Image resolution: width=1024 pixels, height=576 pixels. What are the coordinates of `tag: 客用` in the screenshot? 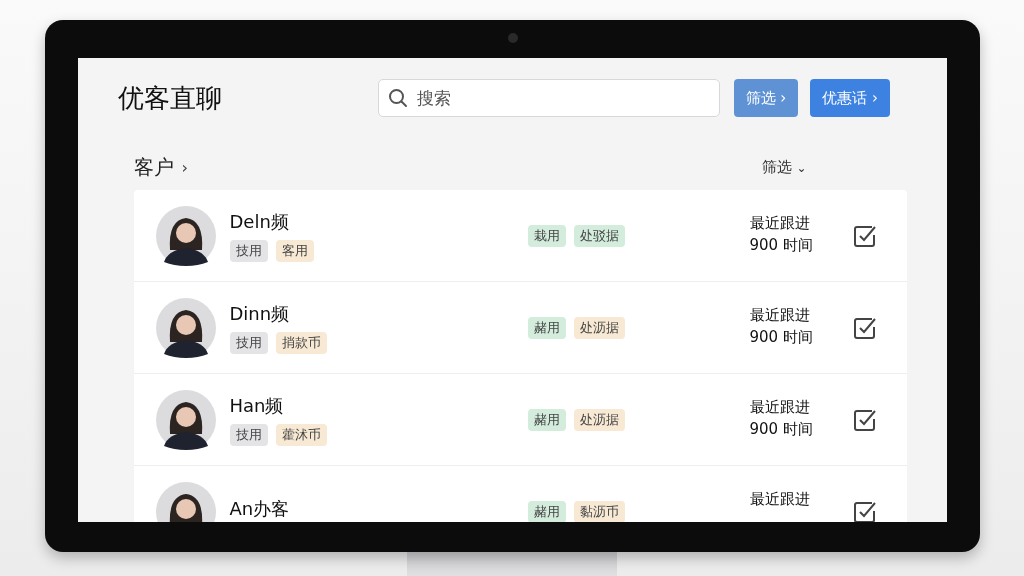 It's located at (294, 250).